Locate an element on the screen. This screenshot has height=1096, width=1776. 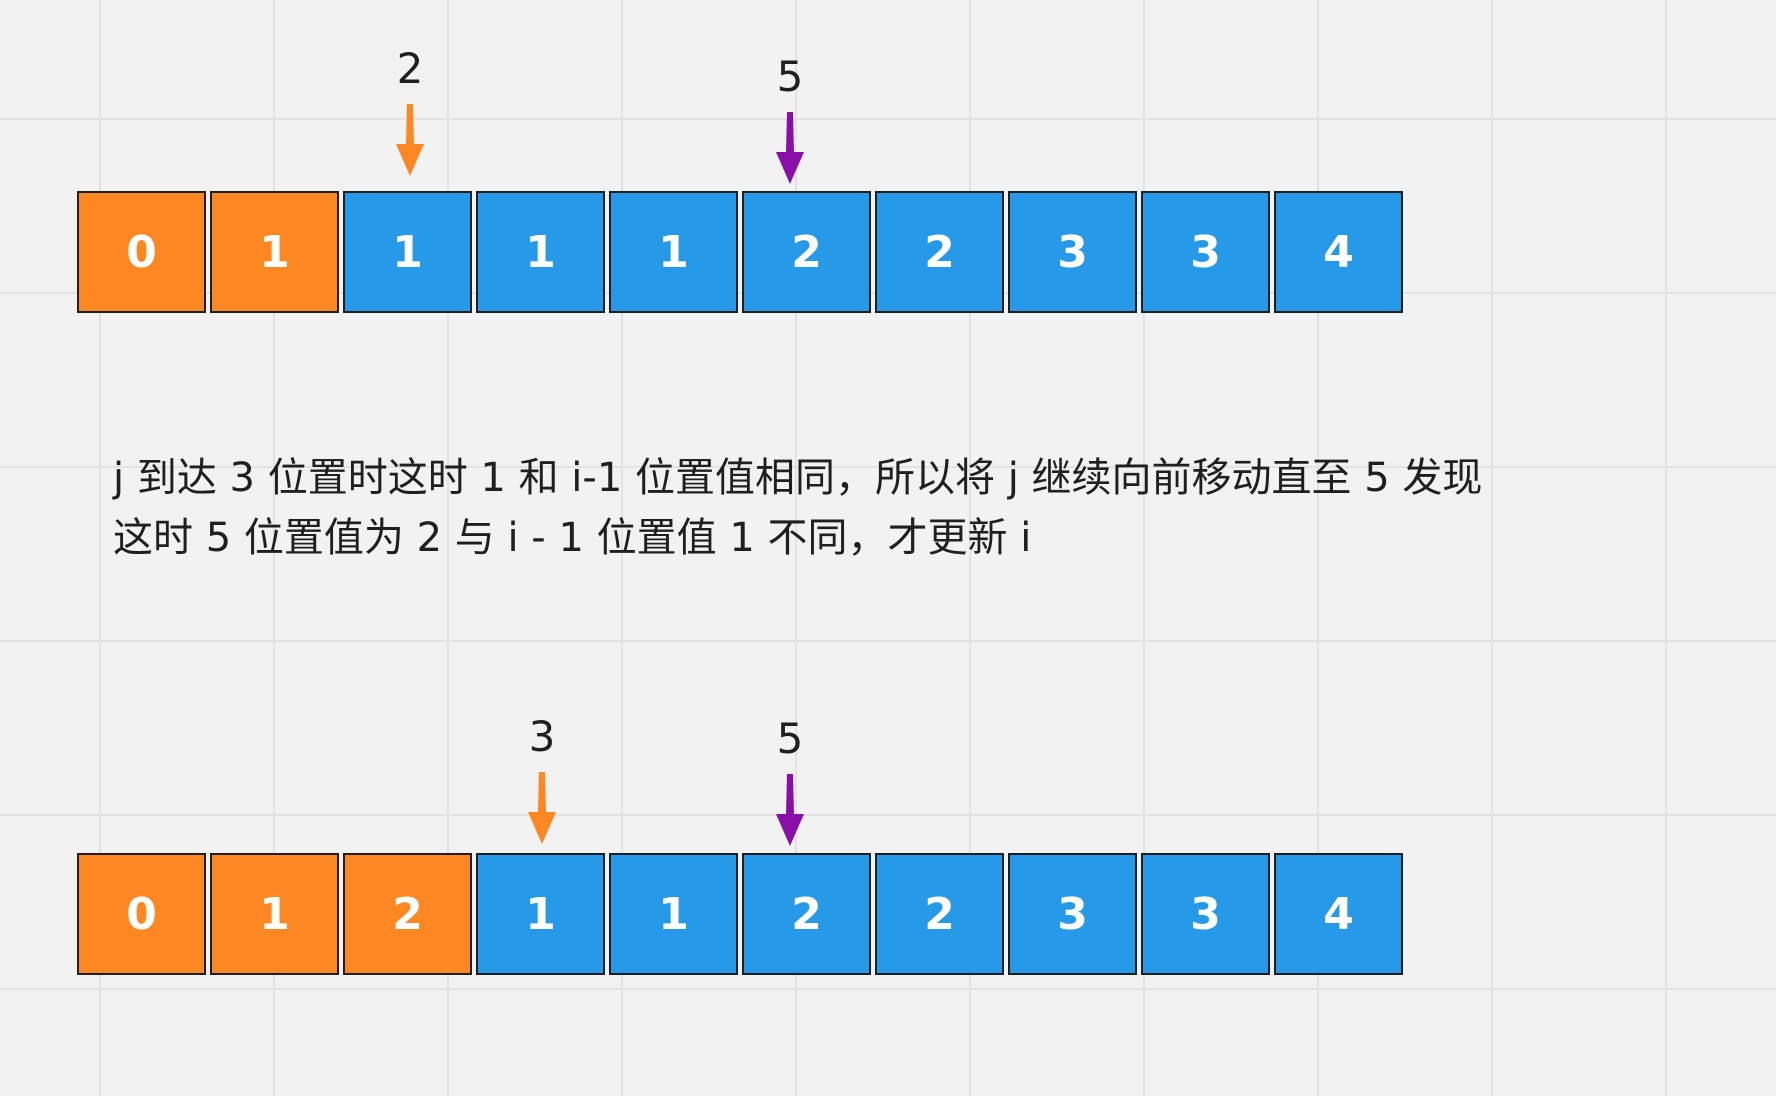
bottom-array: 0 1 2 1 1 2 2 3 3 4 is located at coordinates (742, 914).